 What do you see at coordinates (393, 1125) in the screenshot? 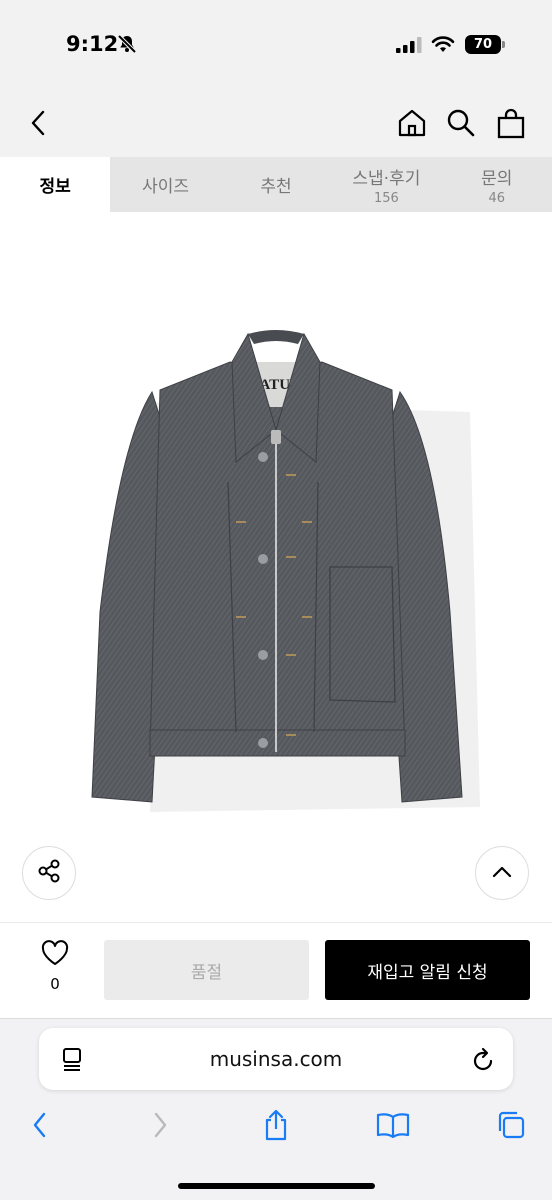
I see `bookmarks-icon` at bounding box center [393, 1125].